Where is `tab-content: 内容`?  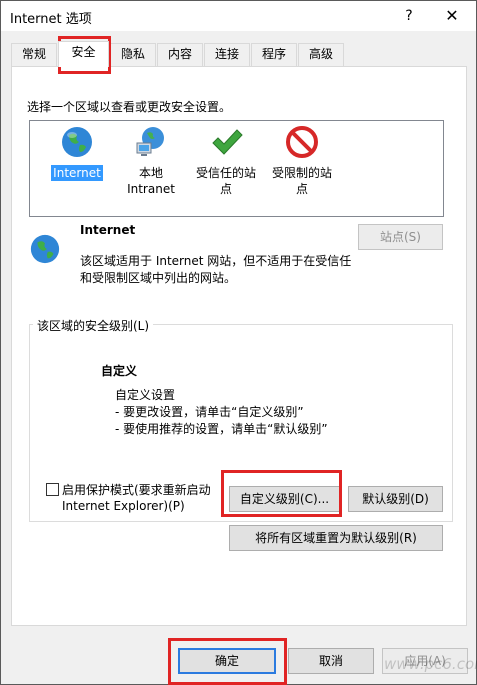 tab-content: 内容 is located at coordinates (180, 54).